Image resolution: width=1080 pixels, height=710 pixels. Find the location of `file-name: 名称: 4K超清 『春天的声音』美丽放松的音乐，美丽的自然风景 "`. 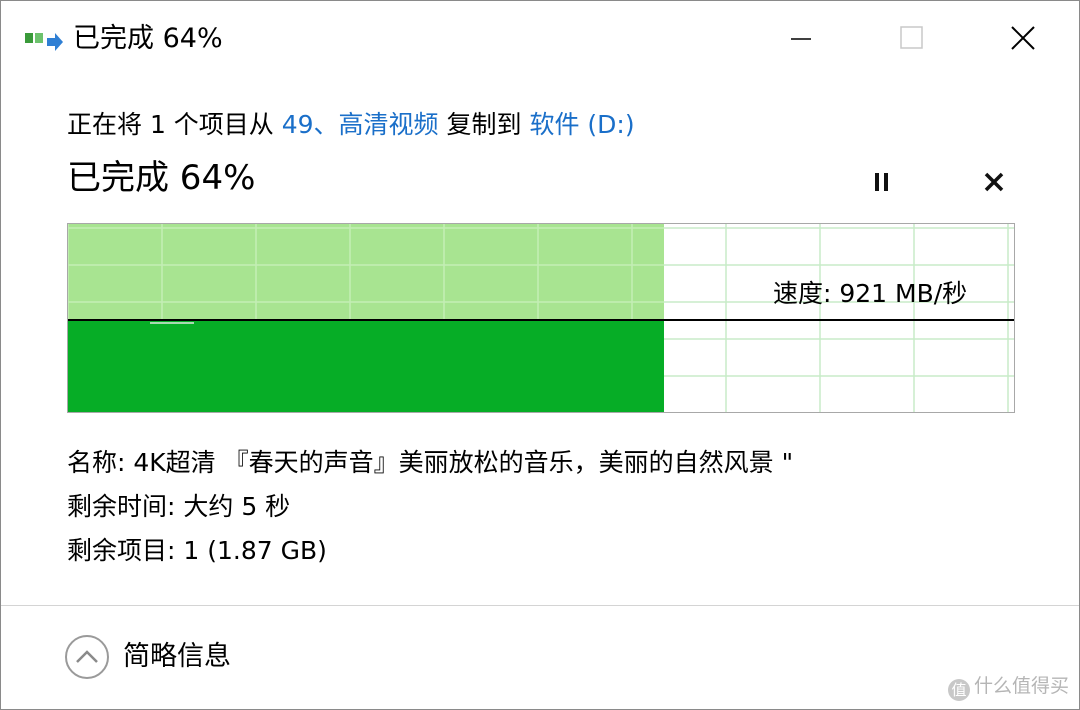

file-name: 名称: 4K超清 『春天的声音』美丽放松的音乐，美丽的自然风景 " is located at coordinates (430, 462).